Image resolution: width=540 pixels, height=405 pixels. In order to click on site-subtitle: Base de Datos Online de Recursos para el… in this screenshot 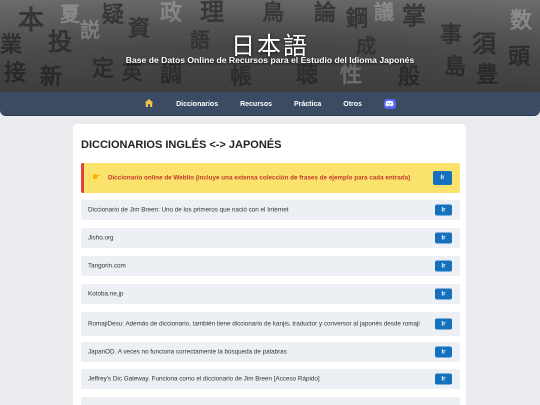, I will do `click(270, 60)`.